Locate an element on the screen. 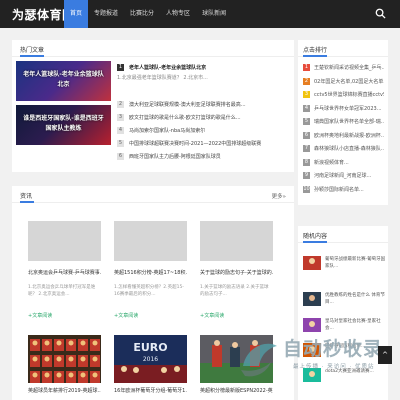  hot-slide-2-text: 谁是西班牙国家队-谁是西班牙国家队主教练 is located at coordinates (63, 123).